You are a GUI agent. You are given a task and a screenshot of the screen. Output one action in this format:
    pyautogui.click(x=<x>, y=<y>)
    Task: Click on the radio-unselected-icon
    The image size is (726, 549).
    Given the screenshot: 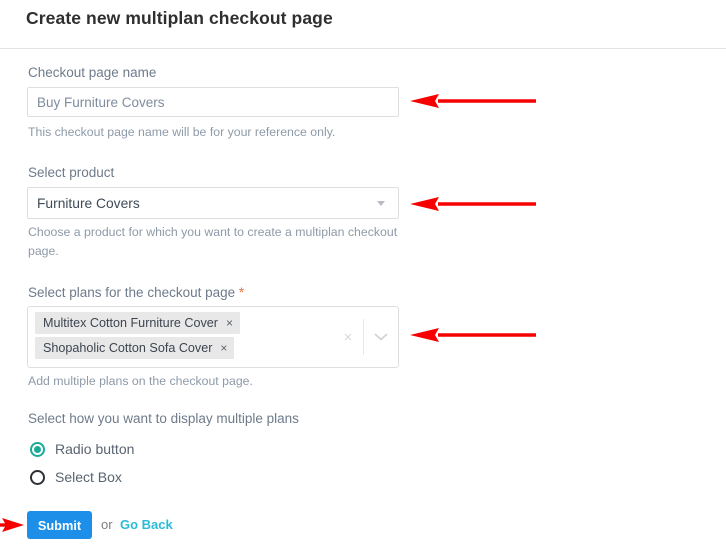 What is the action you would take?
    pyautogui.click(x=37, y=477)
    